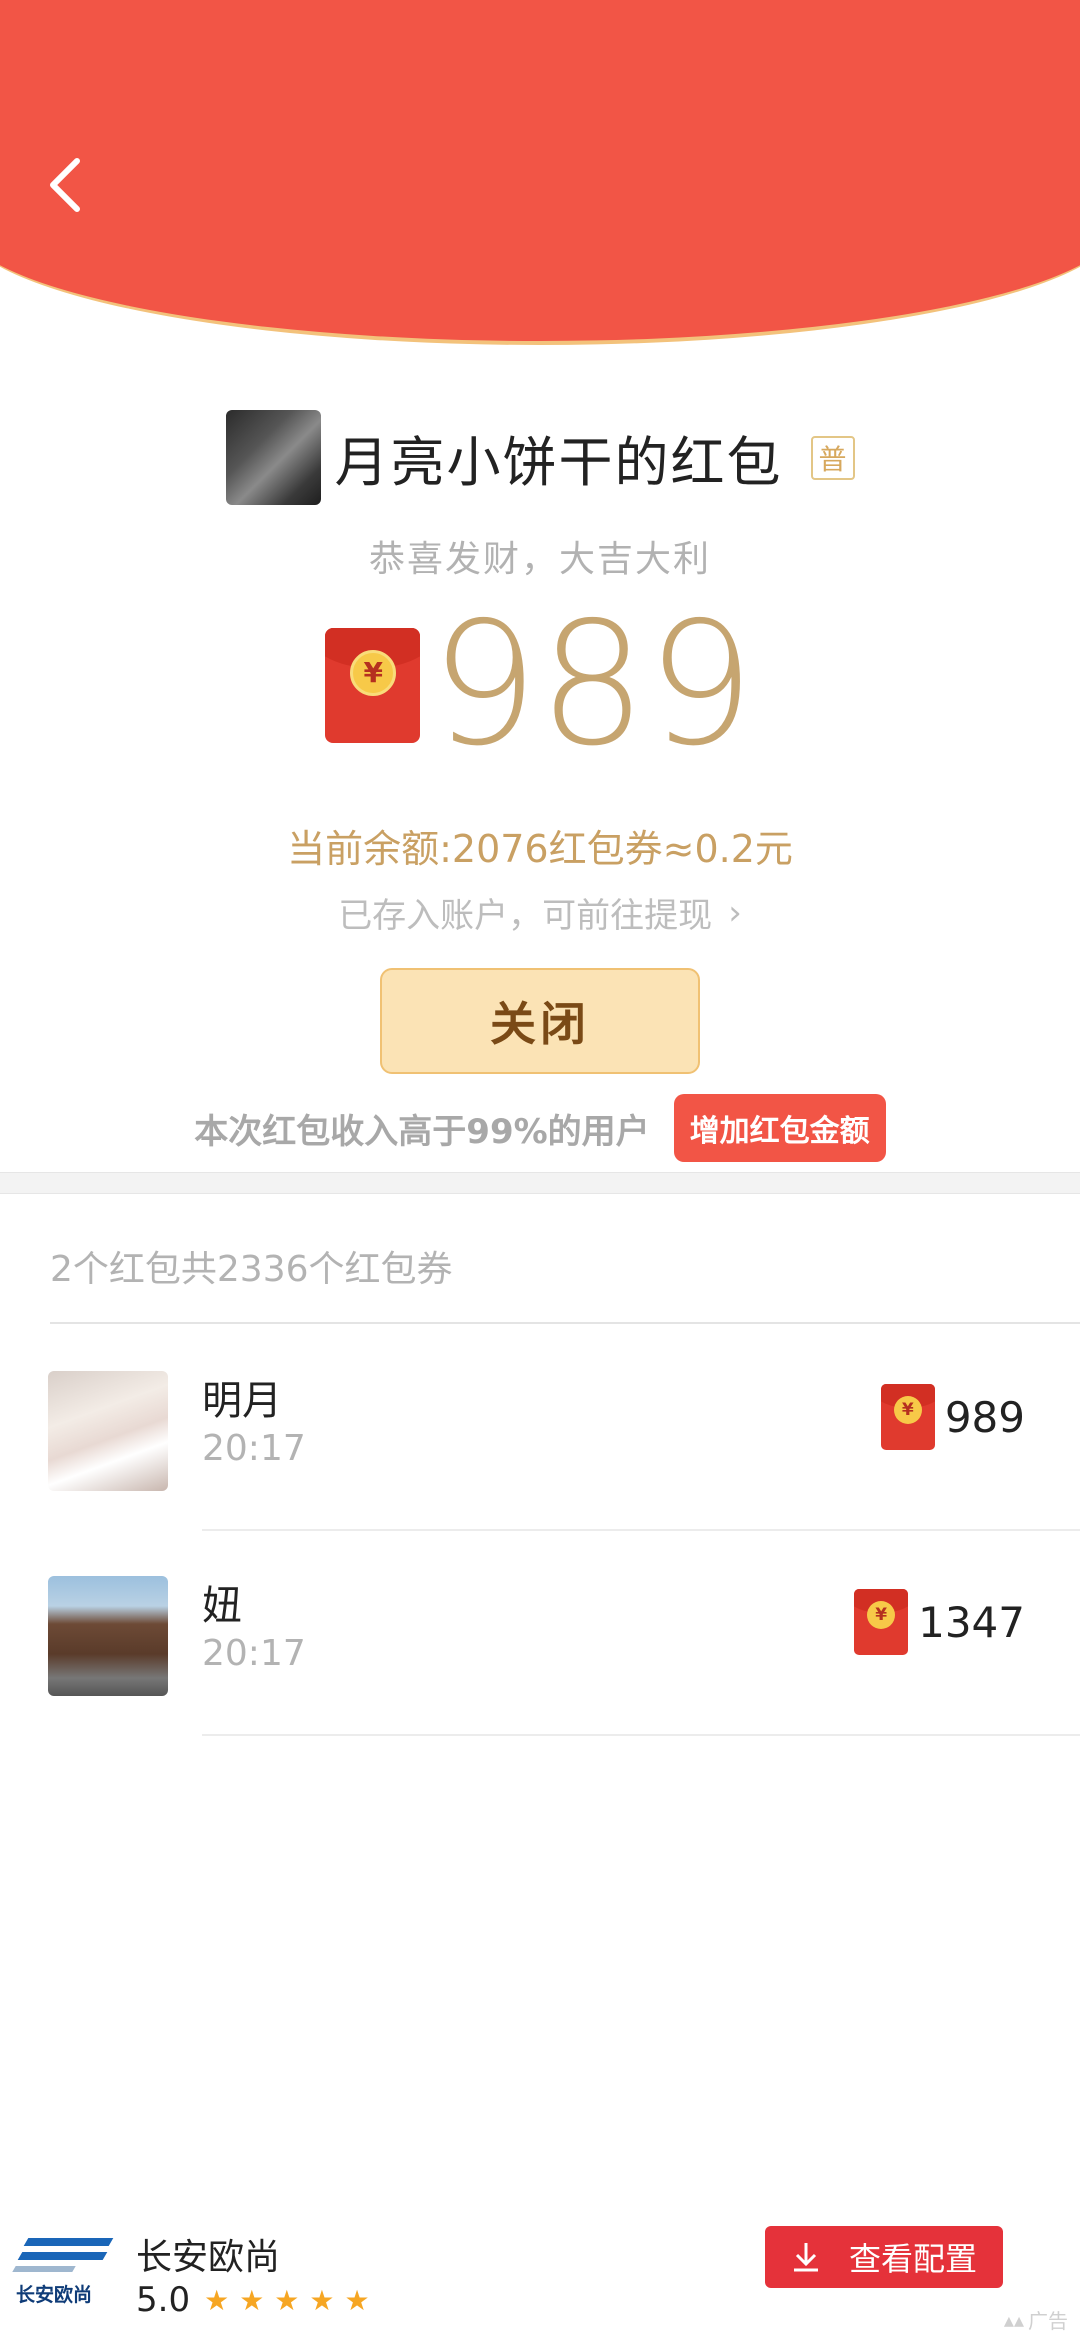 The width and height of the screenshot is (1080, 2340). I want to click on view-config-button: 查看配置, so click(884, 2257).